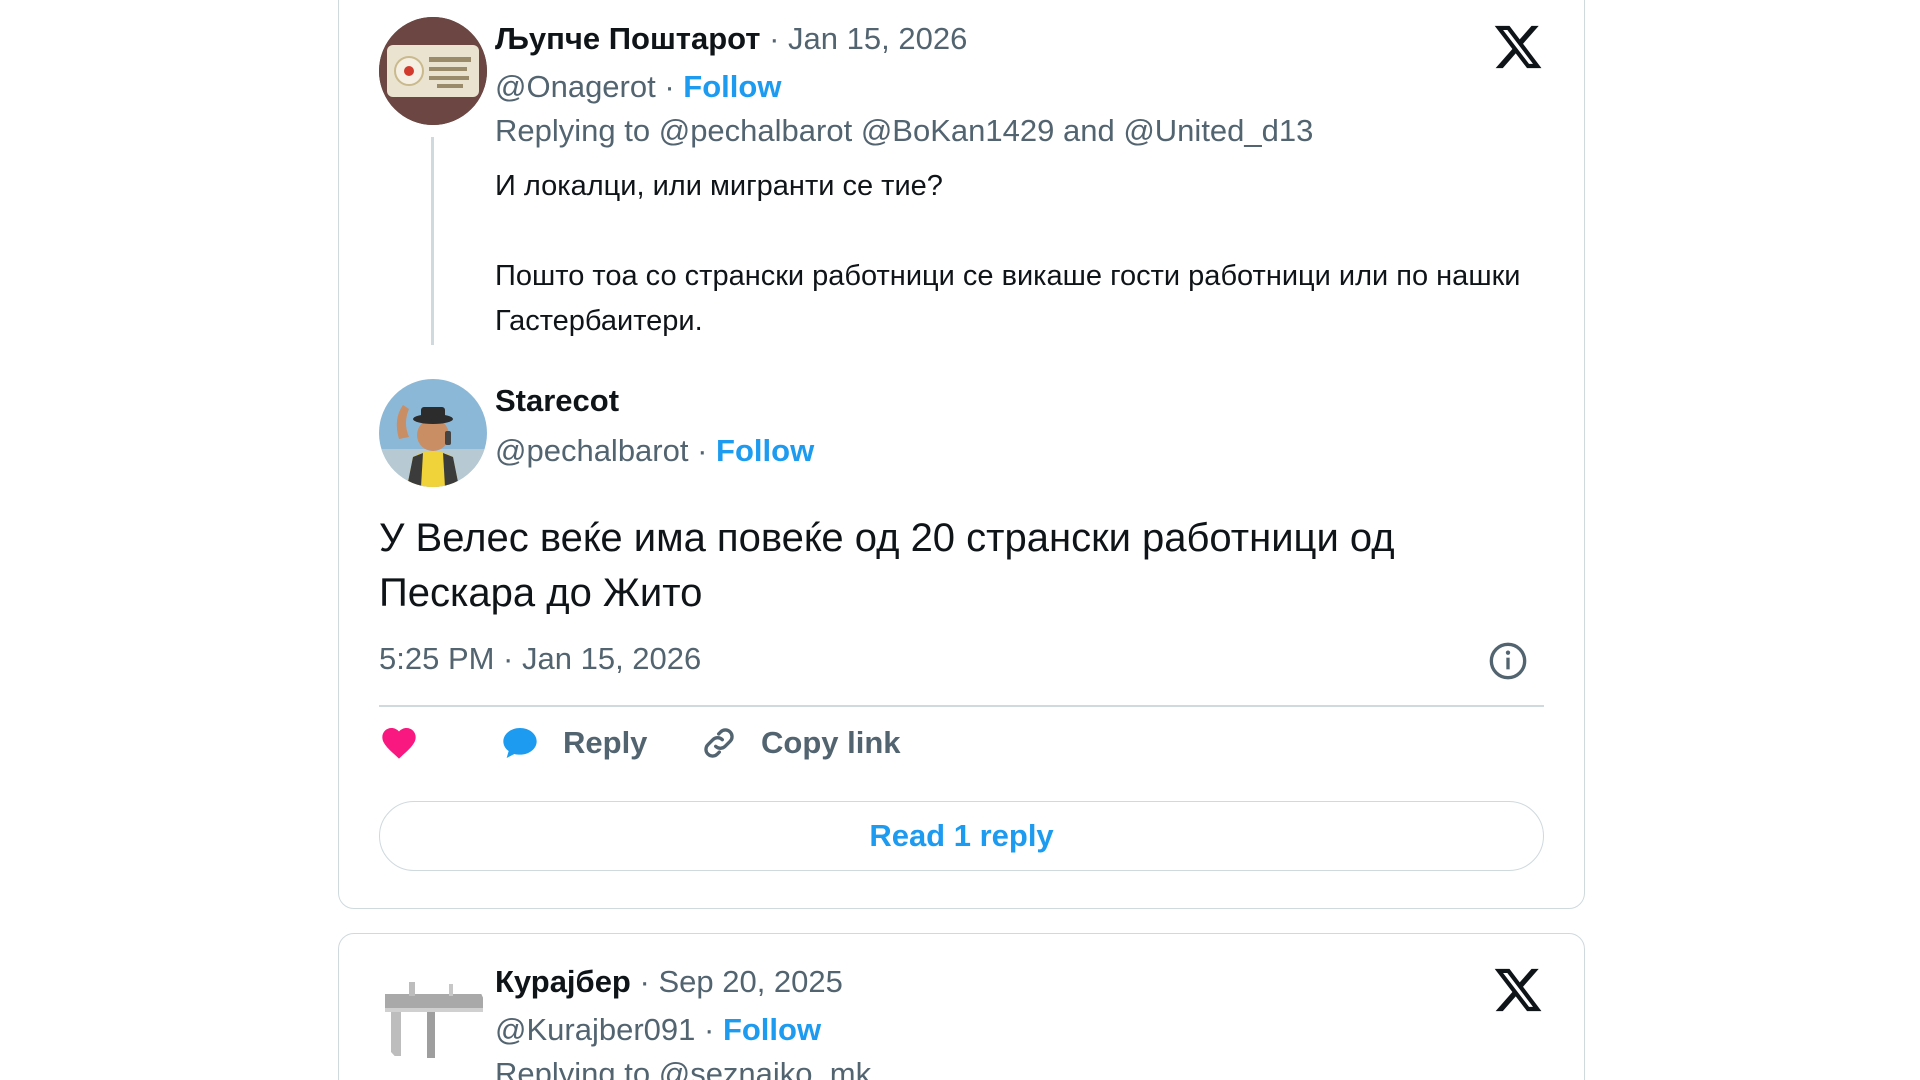 The width and height of the screenshot is (1920, 1080). What do you see at coordinates (520, 743) in the screenshot?
I see `speech-bubble-icon` at bounding box center [520, 743].